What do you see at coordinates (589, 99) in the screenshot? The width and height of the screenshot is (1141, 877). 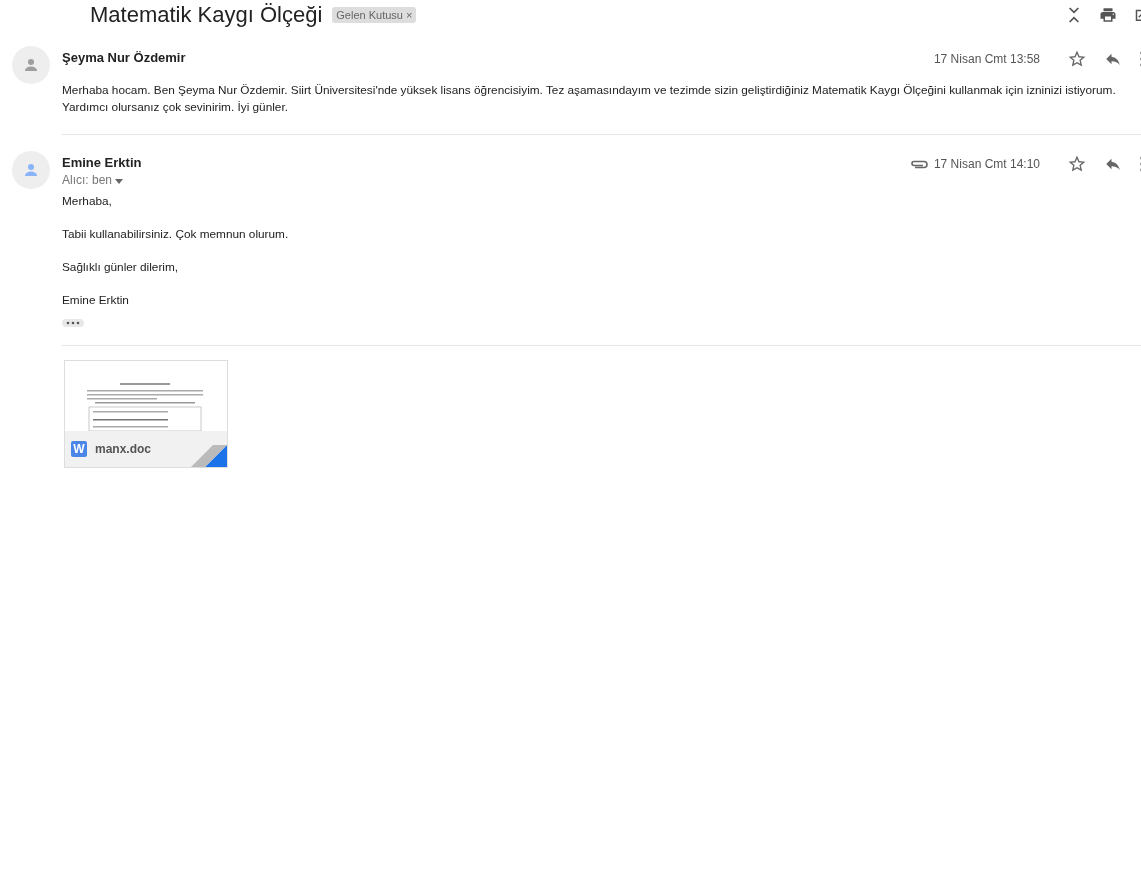 I see `message-text: Merhaba hocam. Ben Şeyma Nur Özdemir. Siirt Üniversitesi'nde yüksek lisans öğrencisiyim. Tez aşamasındayım ve tezimde sizin geliştirdiğiniz Matematik Kaygı Ölçeğini kullanmak için izninizi istiyorum. Yardımcı olursanız çok sevinirim. İyi günler.` at bounding box center [589, 99].